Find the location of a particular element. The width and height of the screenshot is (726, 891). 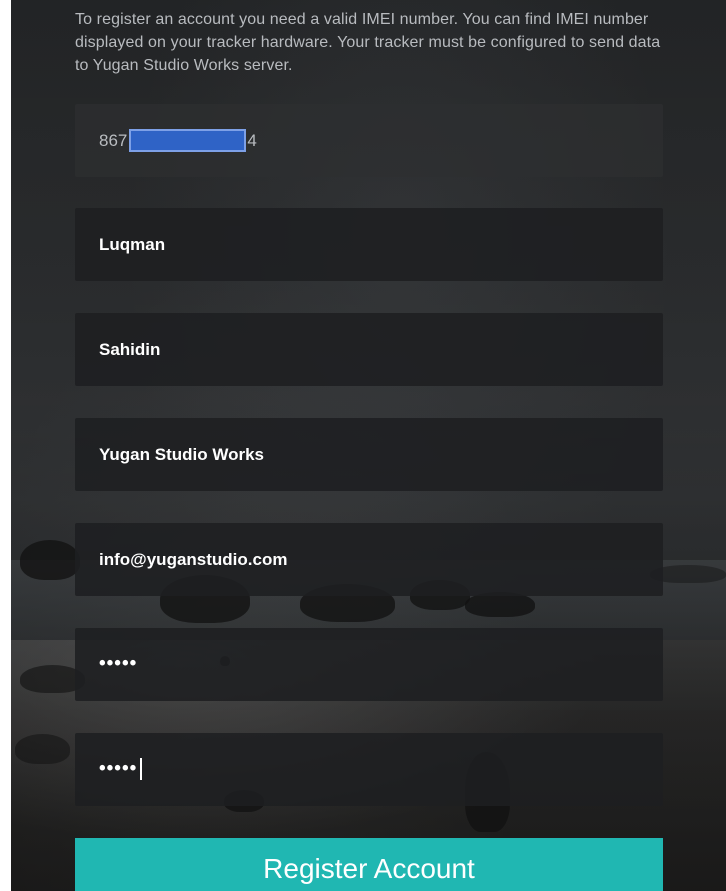

confirm-password-input: ••••• is located at coordinates (369, 769).